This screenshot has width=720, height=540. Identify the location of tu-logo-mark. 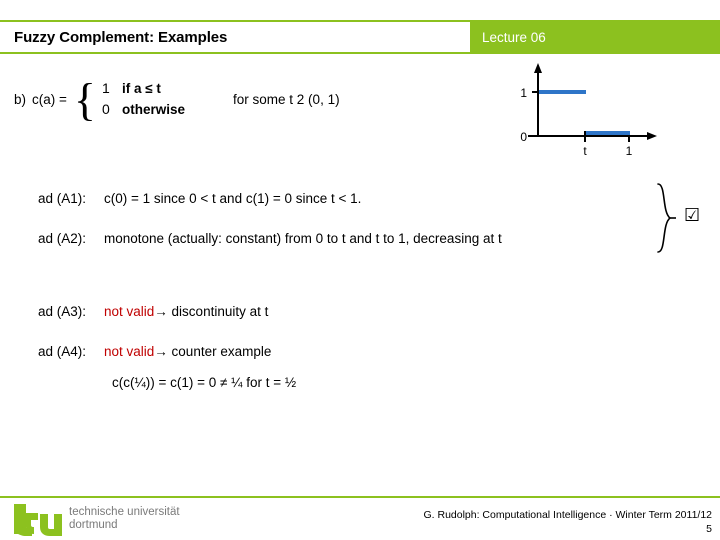
(38, 520).